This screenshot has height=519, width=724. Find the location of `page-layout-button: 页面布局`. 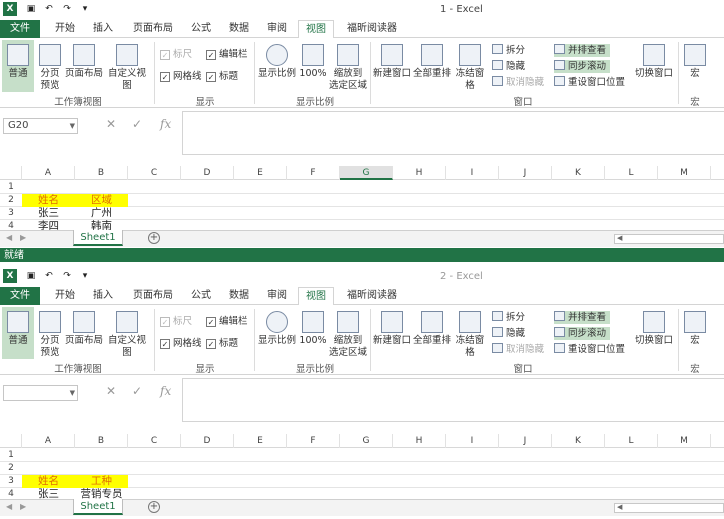

page-layout-button: 页面布局 is located at coordinates (84, 66).